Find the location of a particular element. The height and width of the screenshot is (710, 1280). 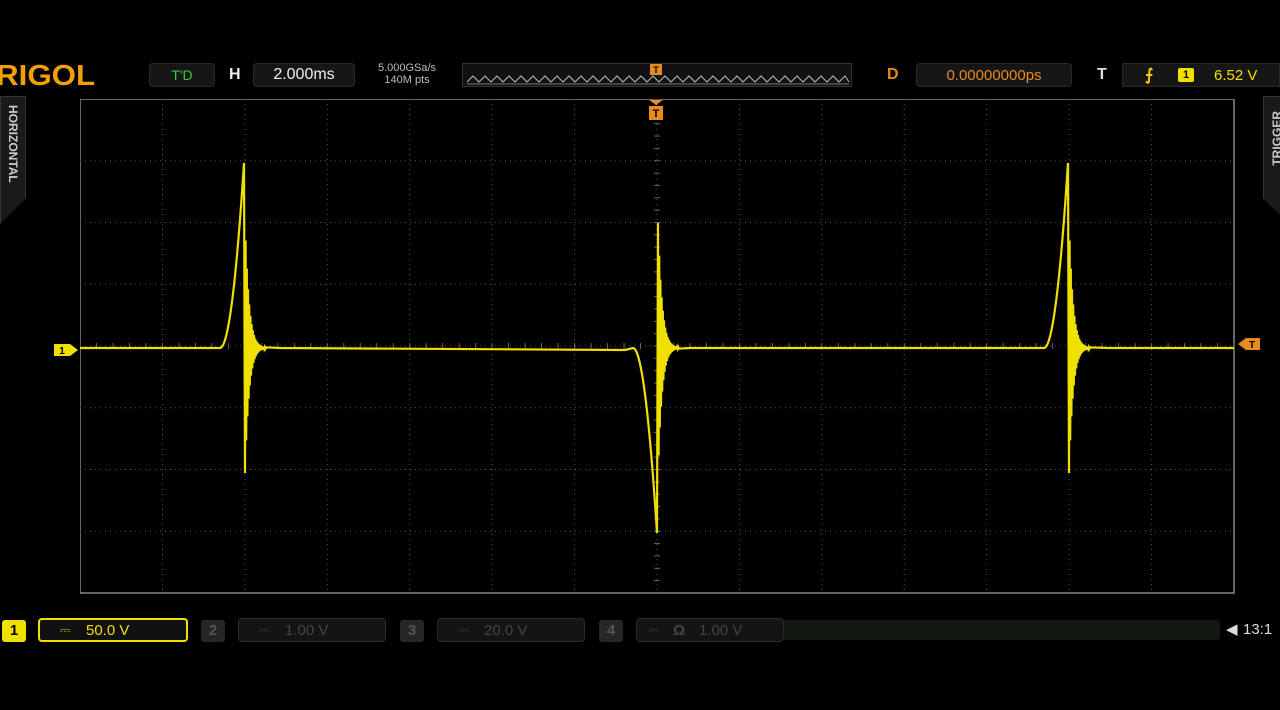

timebase-value: 2.000ms is located at coordinates (304, 75).